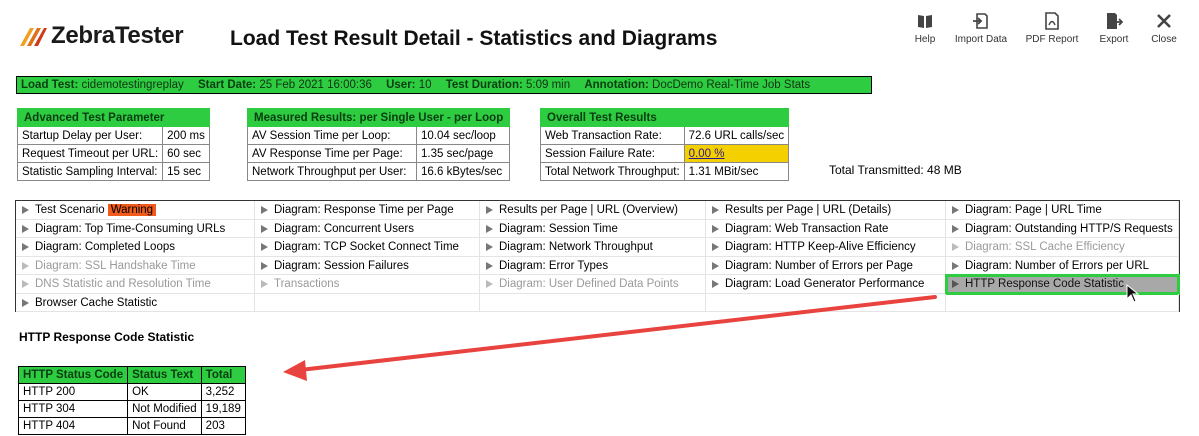 The height and width of the screenshot is (436, 1199). I want to click on nav-ssl-handshake-time: Diagram: SSL Handshake Time, so click(135, 265).